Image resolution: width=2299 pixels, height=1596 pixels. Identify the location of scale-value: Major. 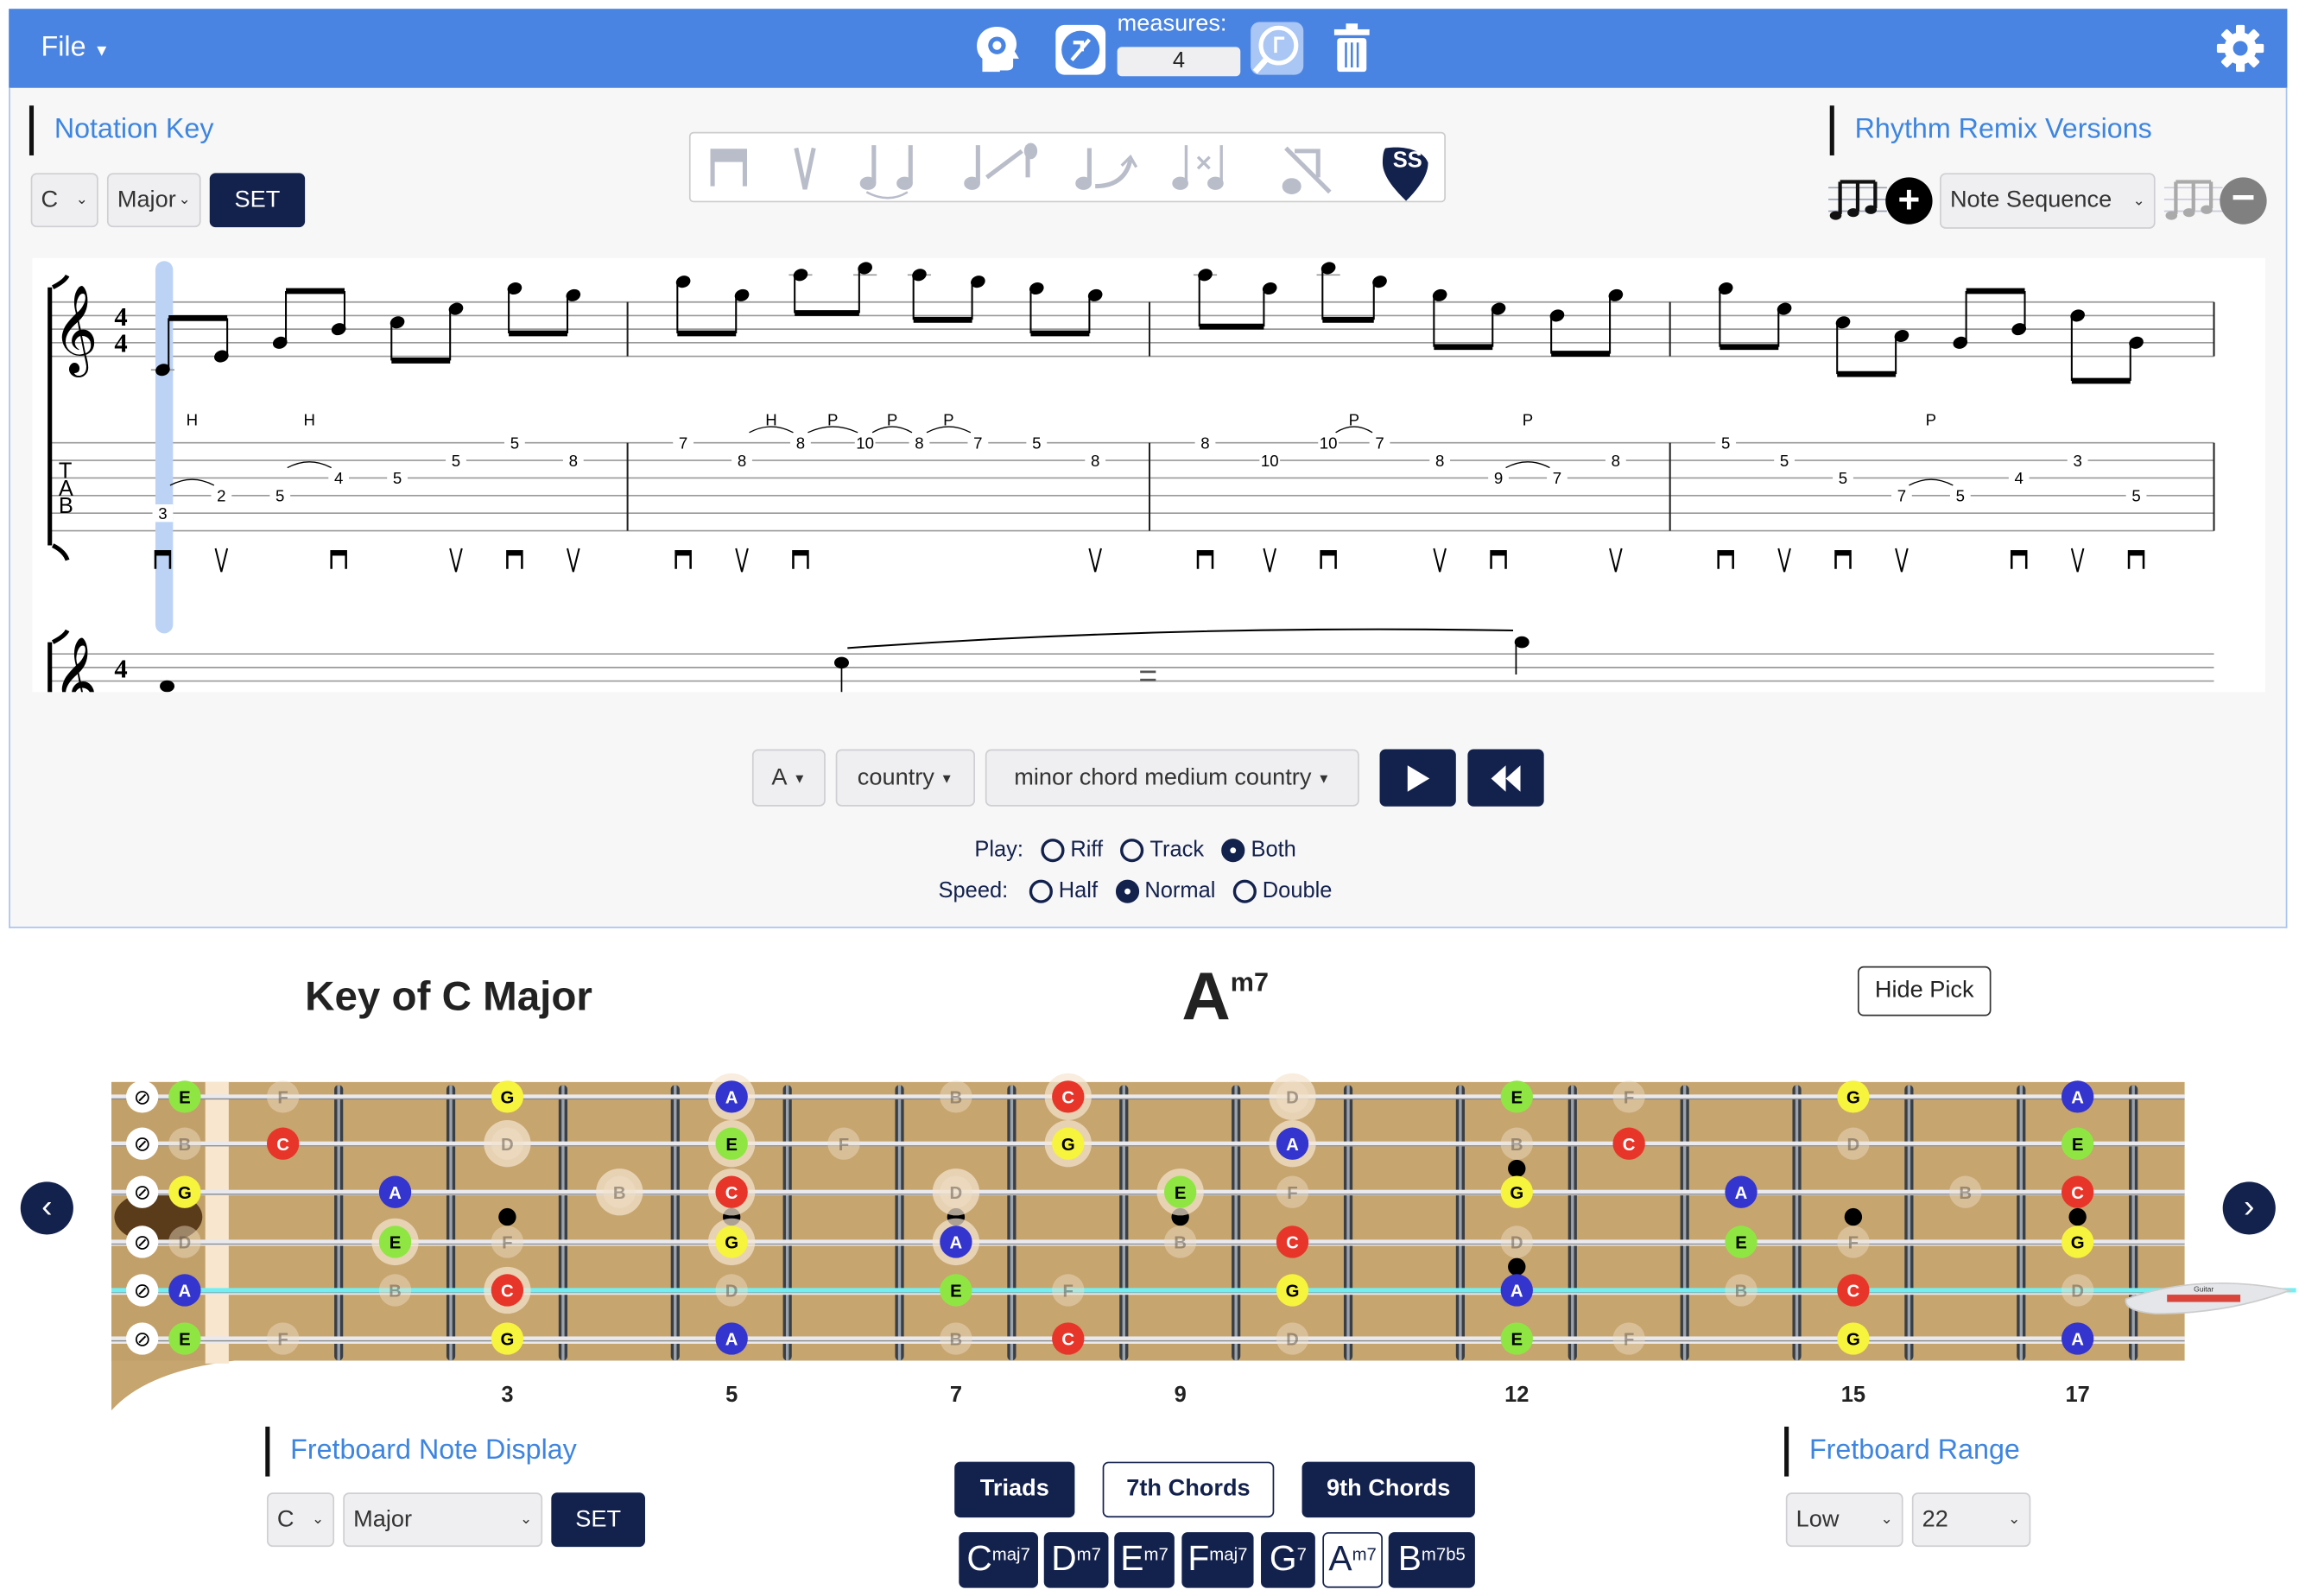
(147, 199).